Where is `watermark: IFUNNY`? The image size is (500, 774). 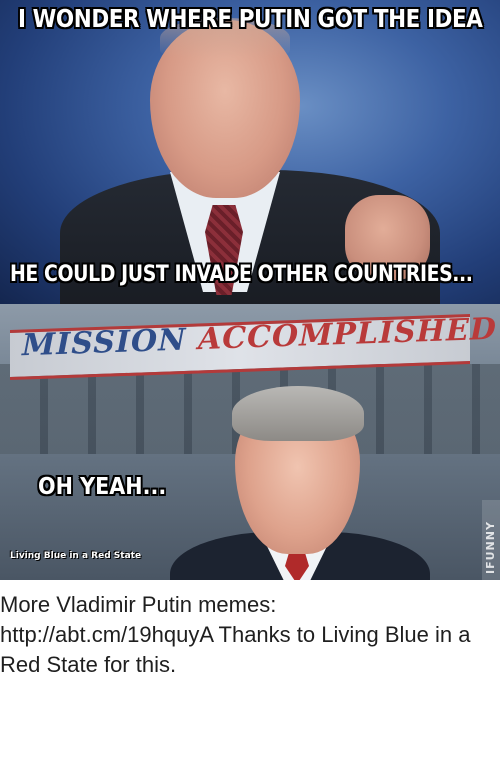 watermark: IFUNNY is located at coordinates (491, 540).